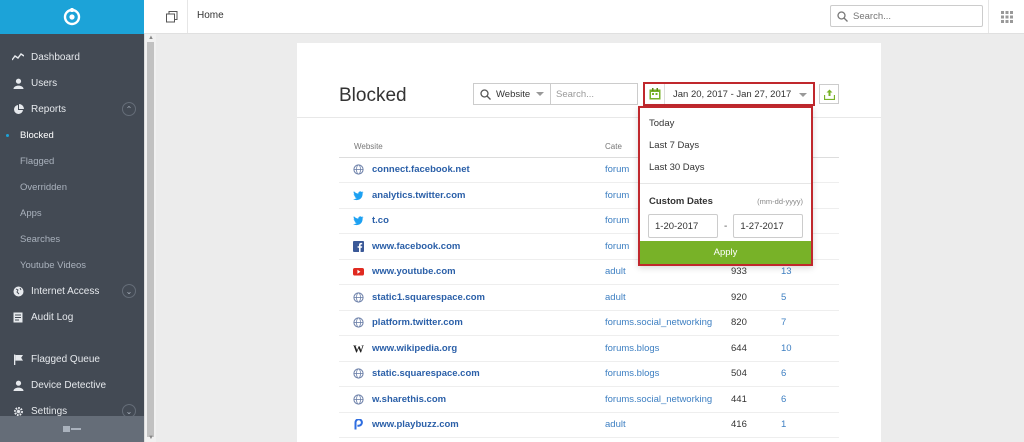 The height and width of the screenshot is (442, 1024). Describe the element at coordinates (786, 271) in the screenshot. I see `users-link: 13` at that location.